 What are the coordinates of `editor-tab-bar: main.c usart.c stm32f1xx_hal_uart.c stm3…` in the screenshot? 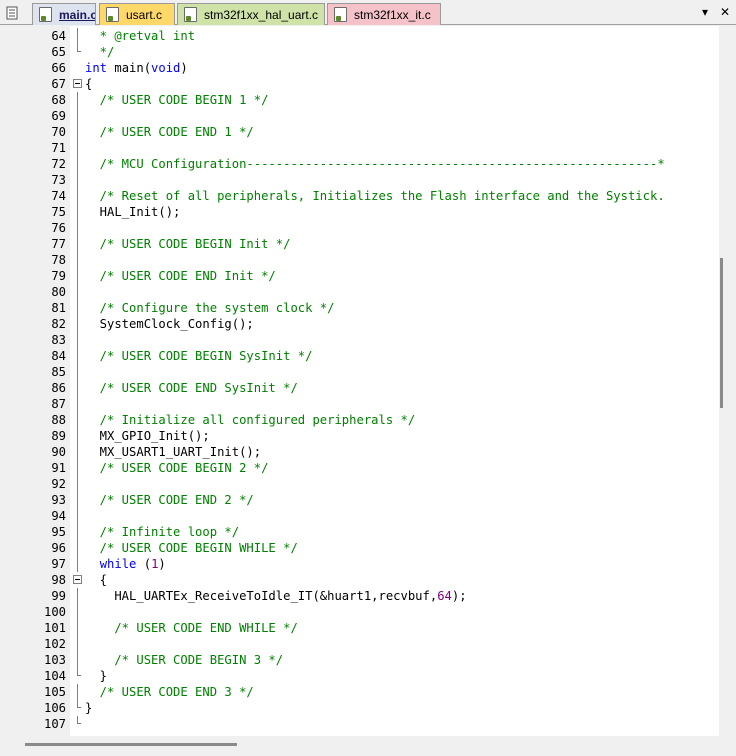 It's located at (368, 12).